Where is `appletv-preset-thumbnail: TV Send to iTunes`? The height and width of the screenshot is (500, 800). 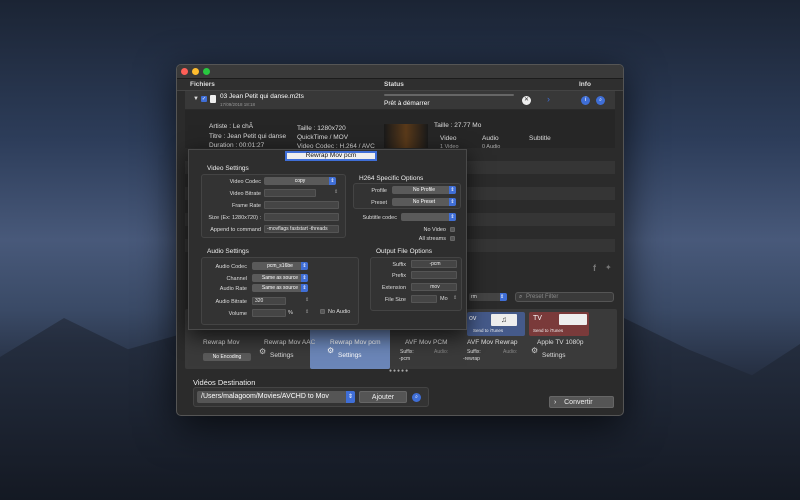
appletv-preset-thumbnail: TV Send to iTunes is located at coordinates (559, 324).